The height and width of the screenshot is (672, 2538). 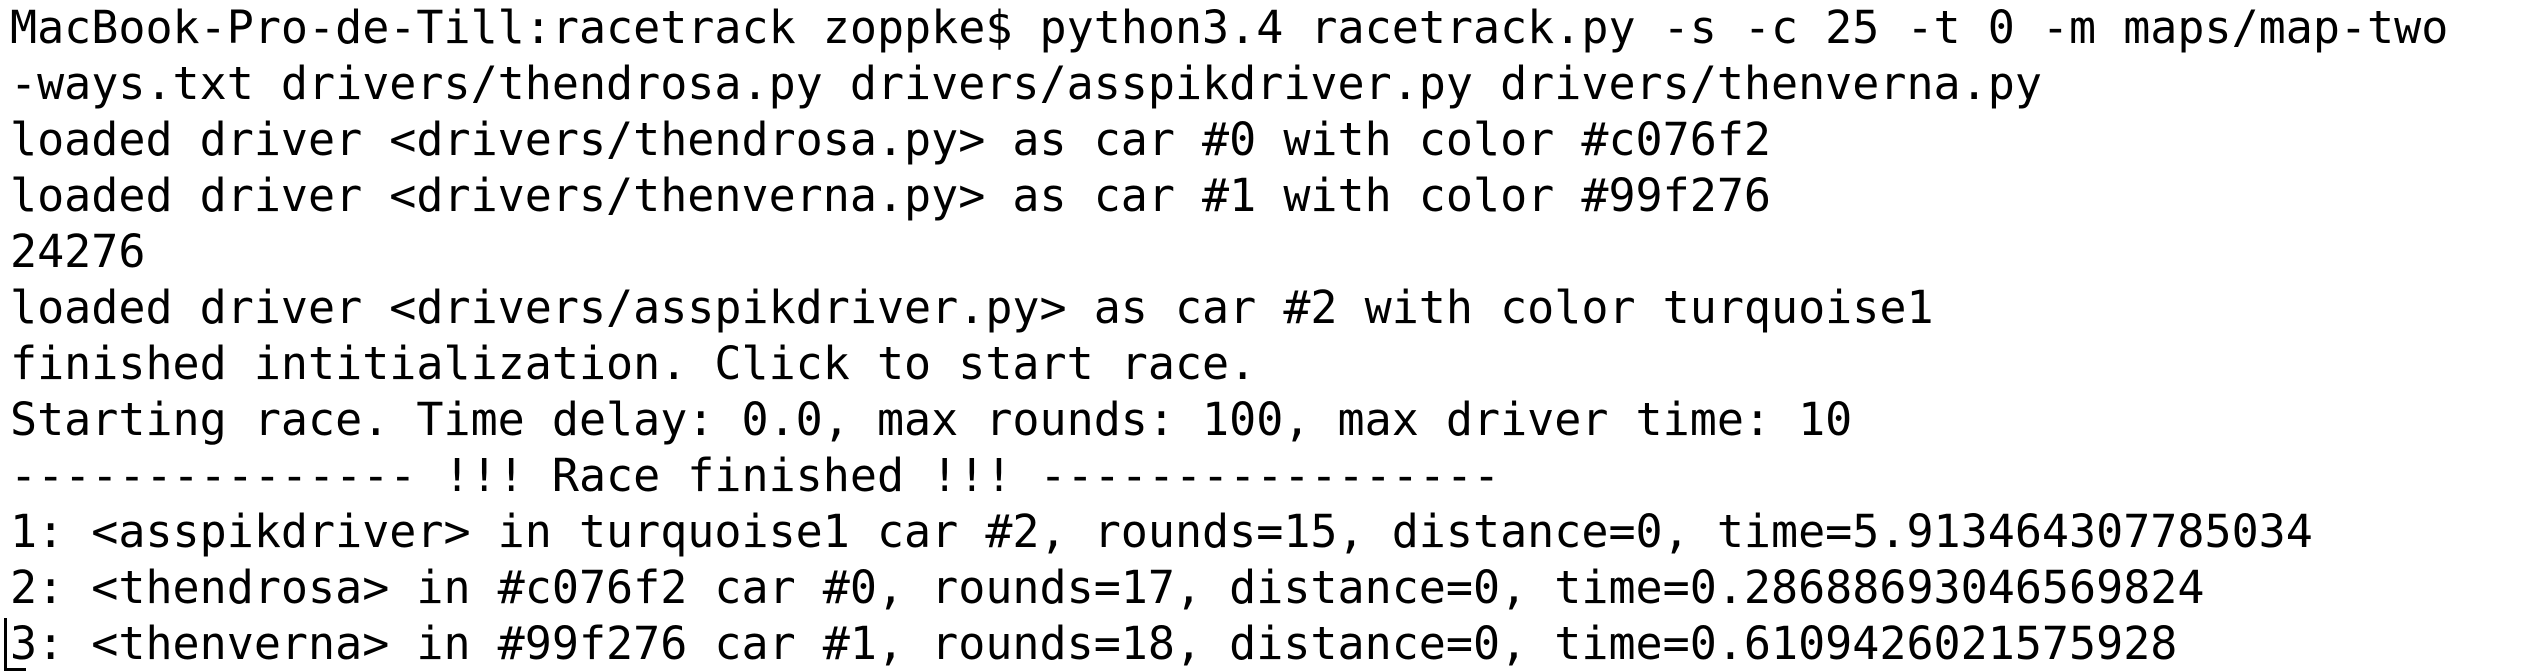 I want to click on terminal-line-number: 24276, so click(x=78, y=251).